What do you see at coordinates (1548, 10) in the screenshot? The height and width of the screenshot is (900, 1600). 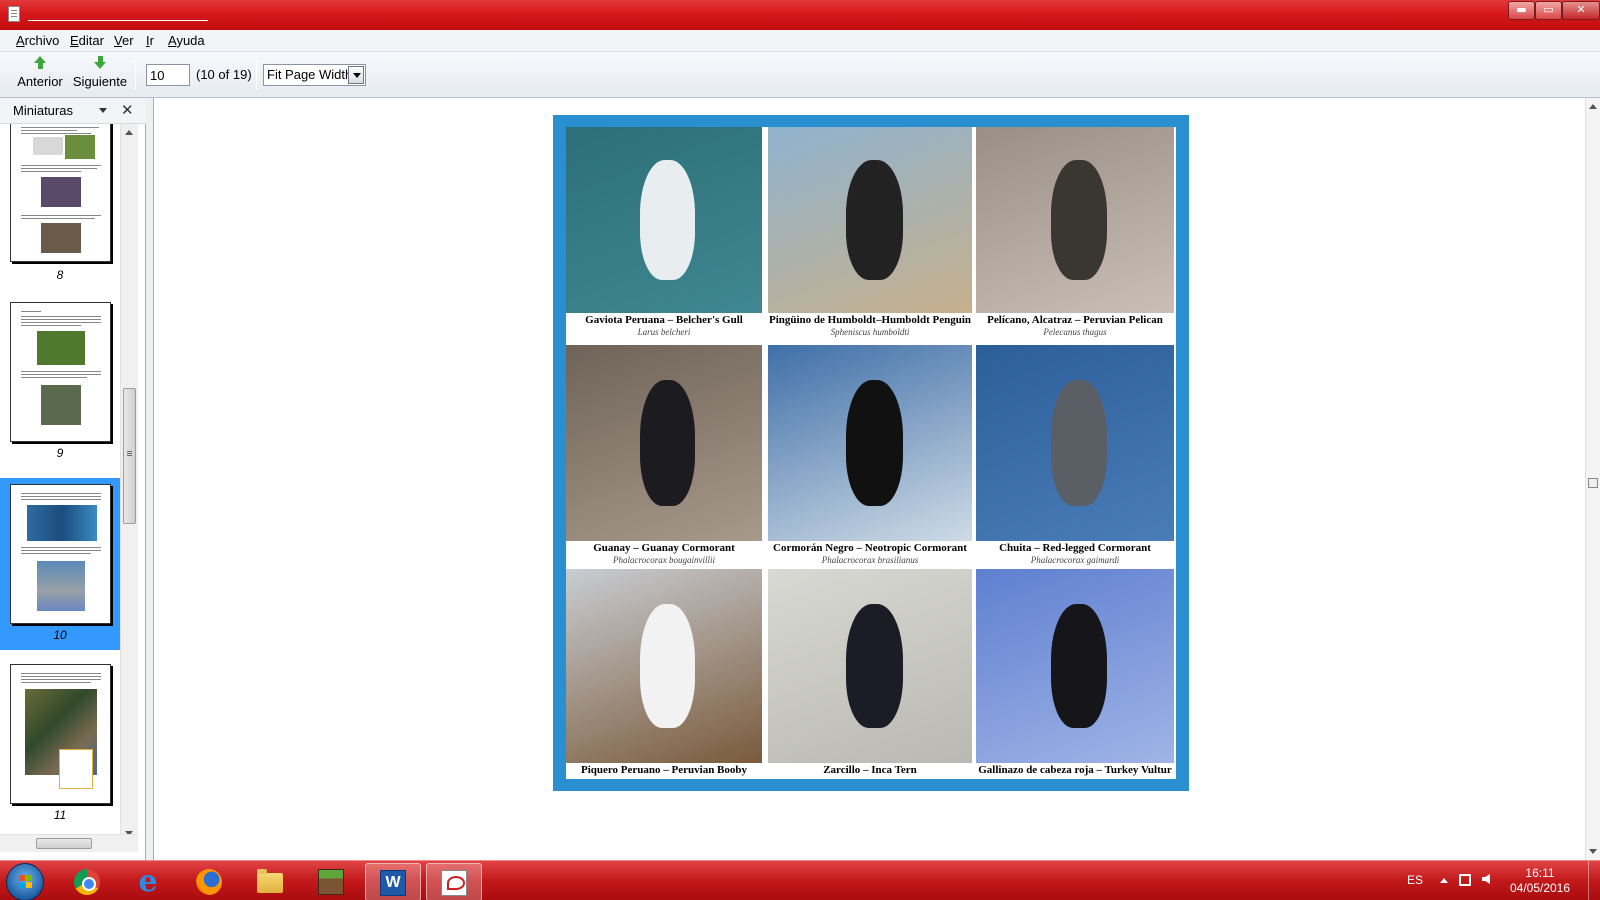 I see `maximize-button: ▭` at bounding box center [1548, 10].